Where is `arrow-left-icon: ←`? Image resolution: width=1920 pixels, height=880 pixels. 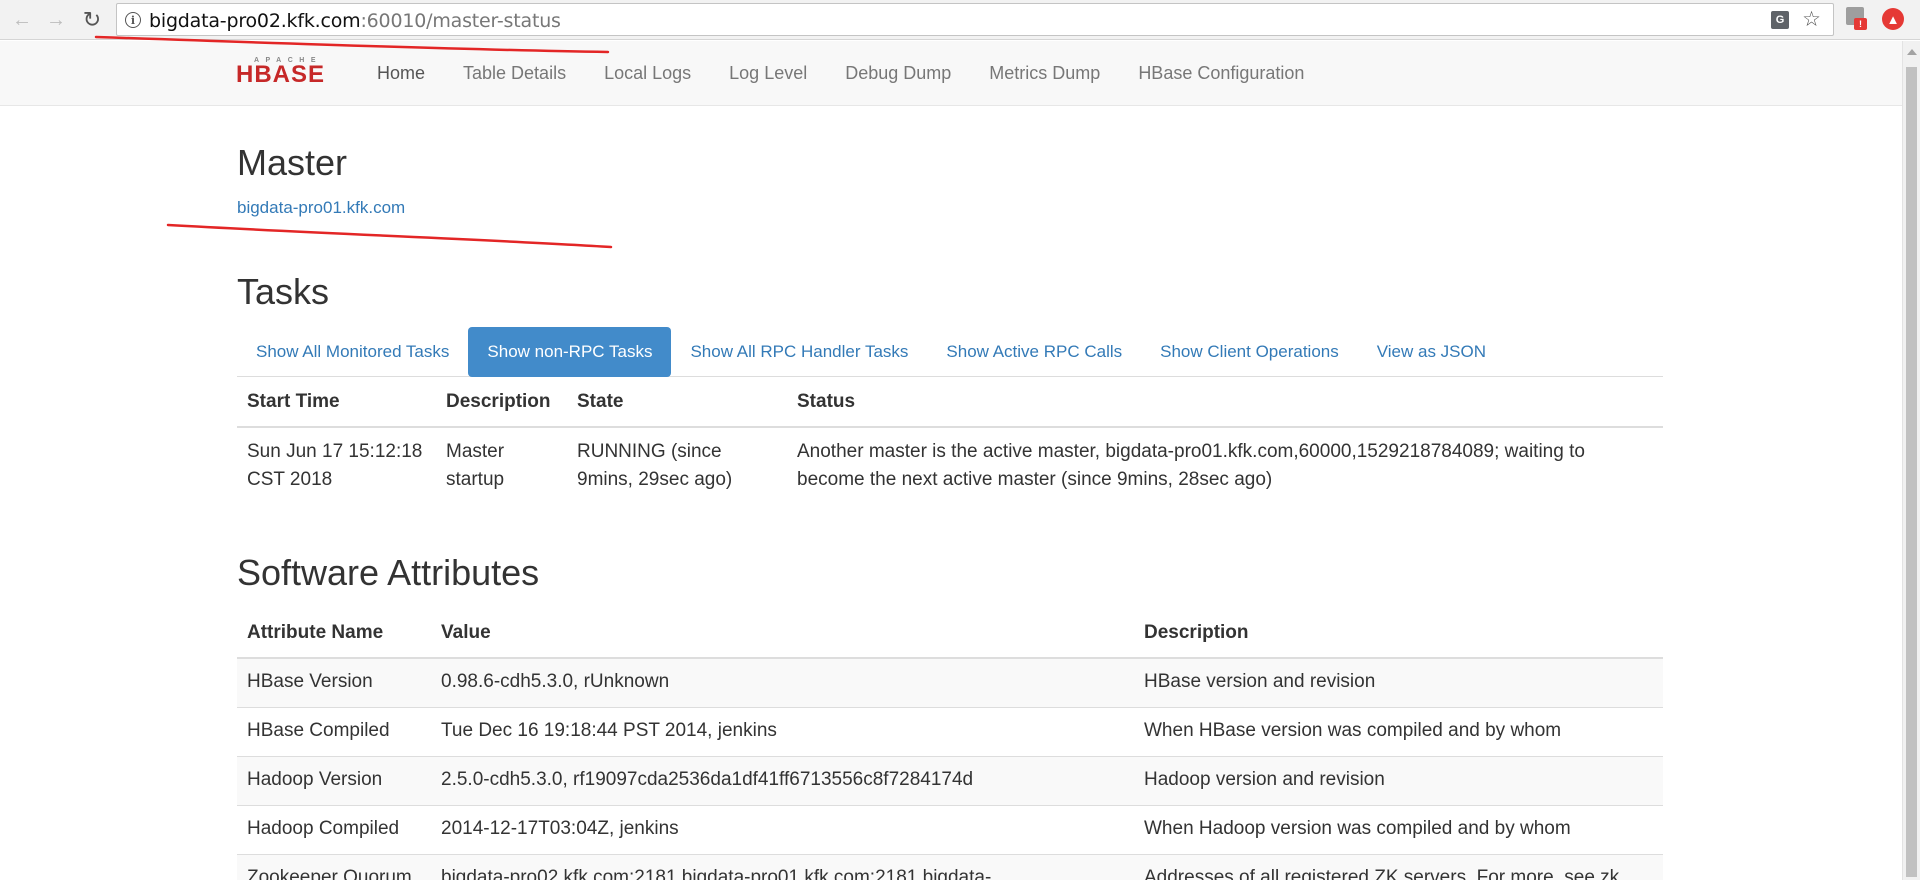 arrow-left-icon: ← is located at coordinates (22, 20).